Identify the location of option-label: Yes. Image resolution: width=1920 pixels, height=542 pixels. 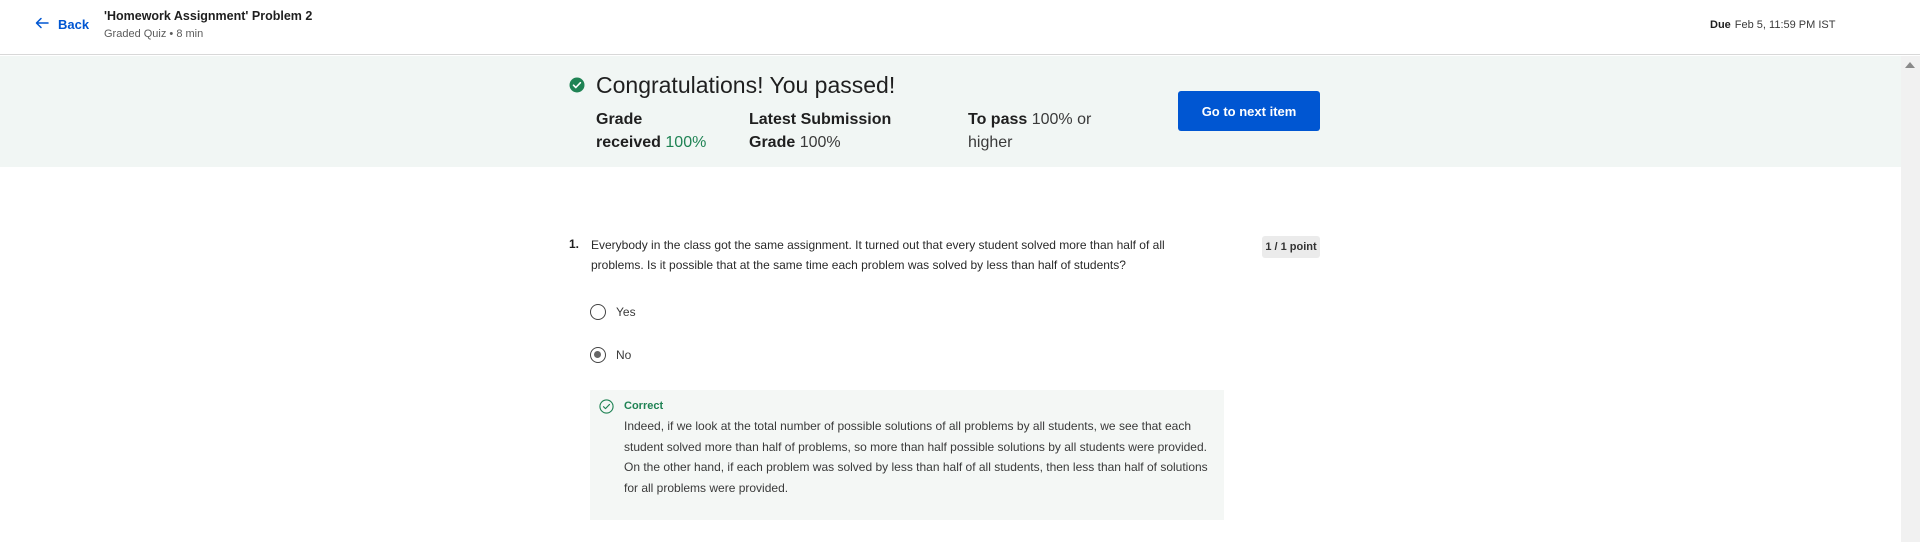
(626, 312).